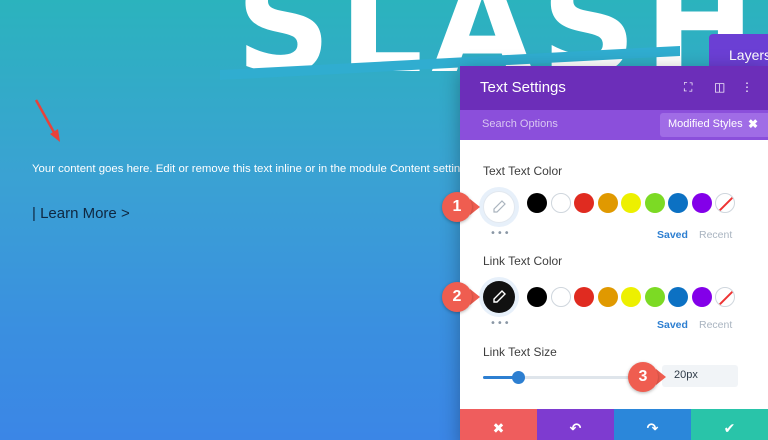 Image resolution: width=768 pixels, height=440 pixels. I want to click on link-color-label: Link Text Color, so click(523, 261).